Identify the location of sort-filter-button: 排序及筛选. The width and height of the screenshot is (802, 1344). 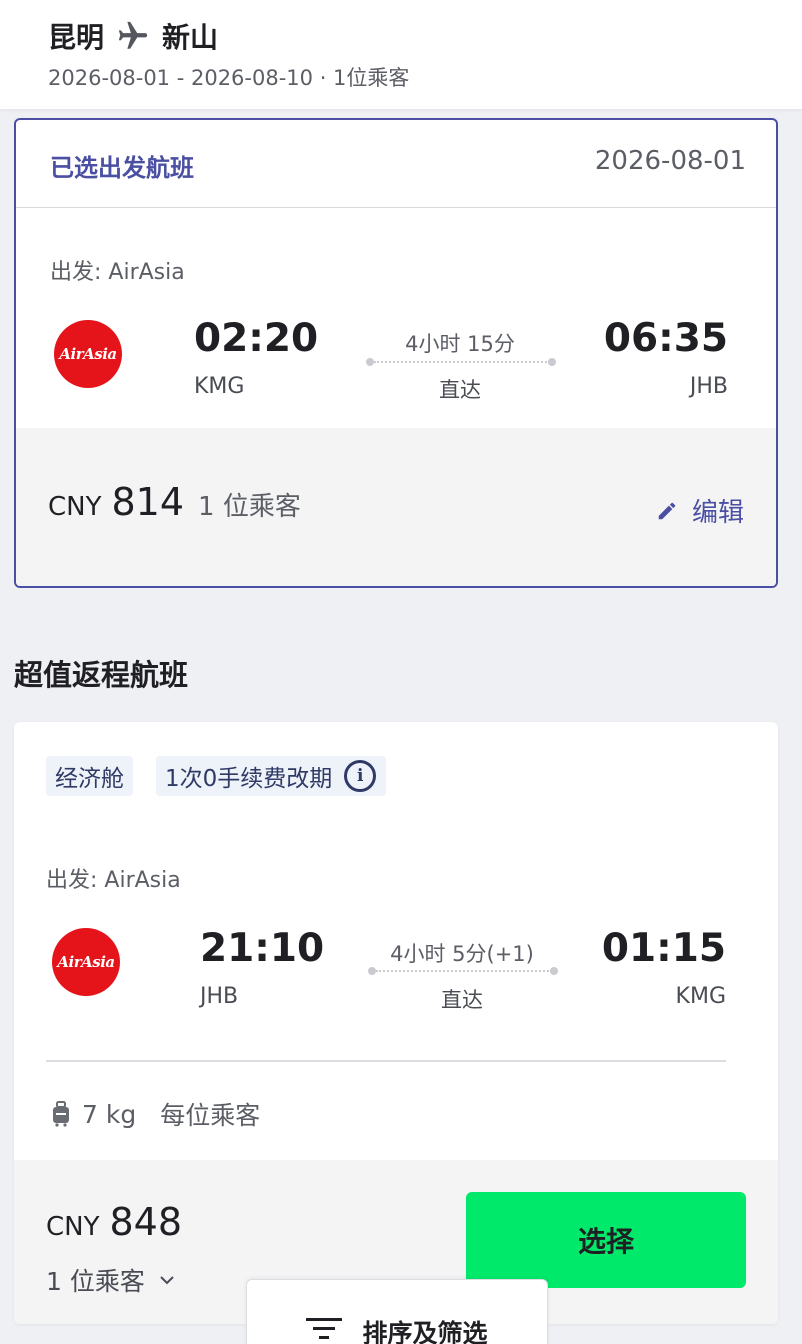
(397, 1311).